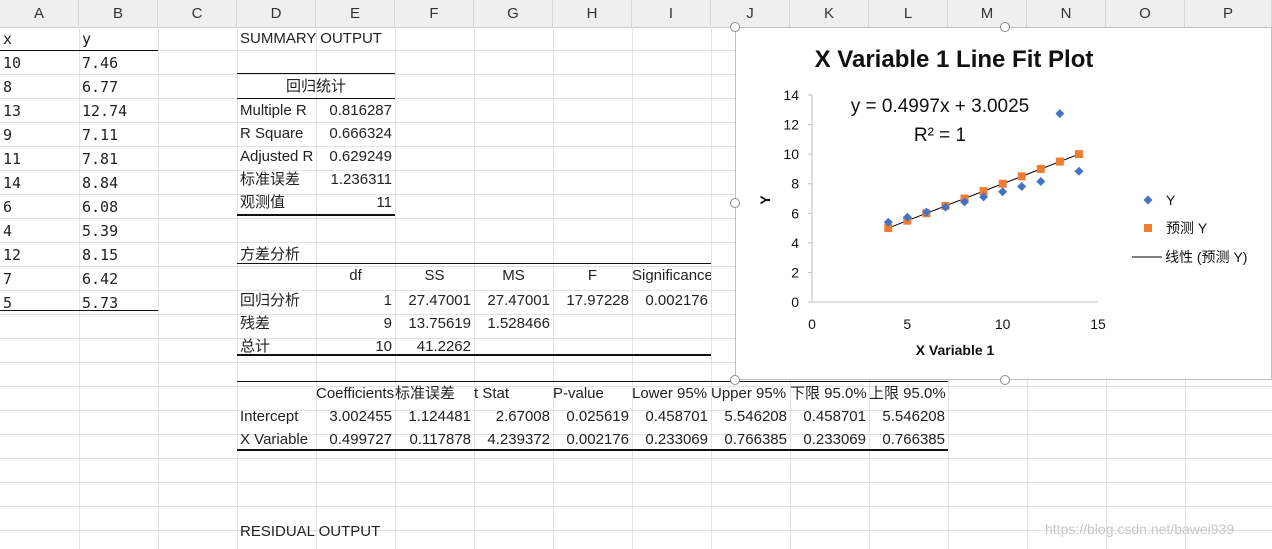 The height and width of the screenshot is (549, 1272). What do you see at coordinates (119, 231) in the screenshot?
I see `y-cell: 5.39` at bounding box center [119, 231].